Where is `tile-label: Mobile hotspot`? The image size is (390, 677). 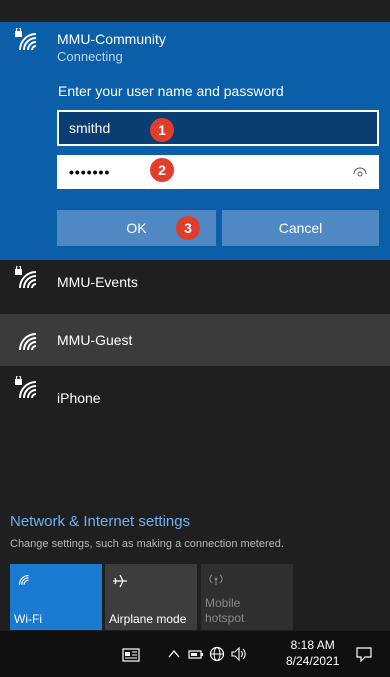 tile-label: Mobile hotspot is located at coordinates (225, 610).